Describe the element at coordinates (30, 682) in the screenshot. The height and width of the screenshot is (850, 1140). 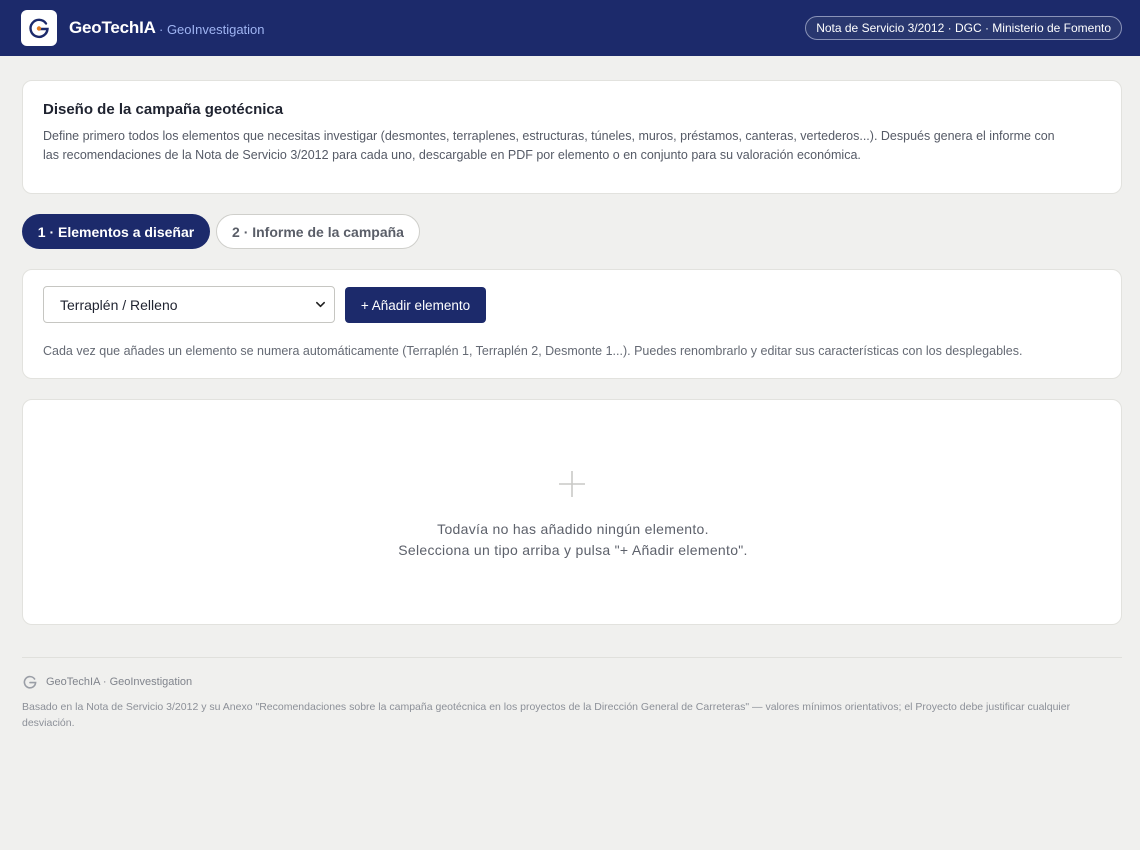
I see `footer-logo-icon` at that location.